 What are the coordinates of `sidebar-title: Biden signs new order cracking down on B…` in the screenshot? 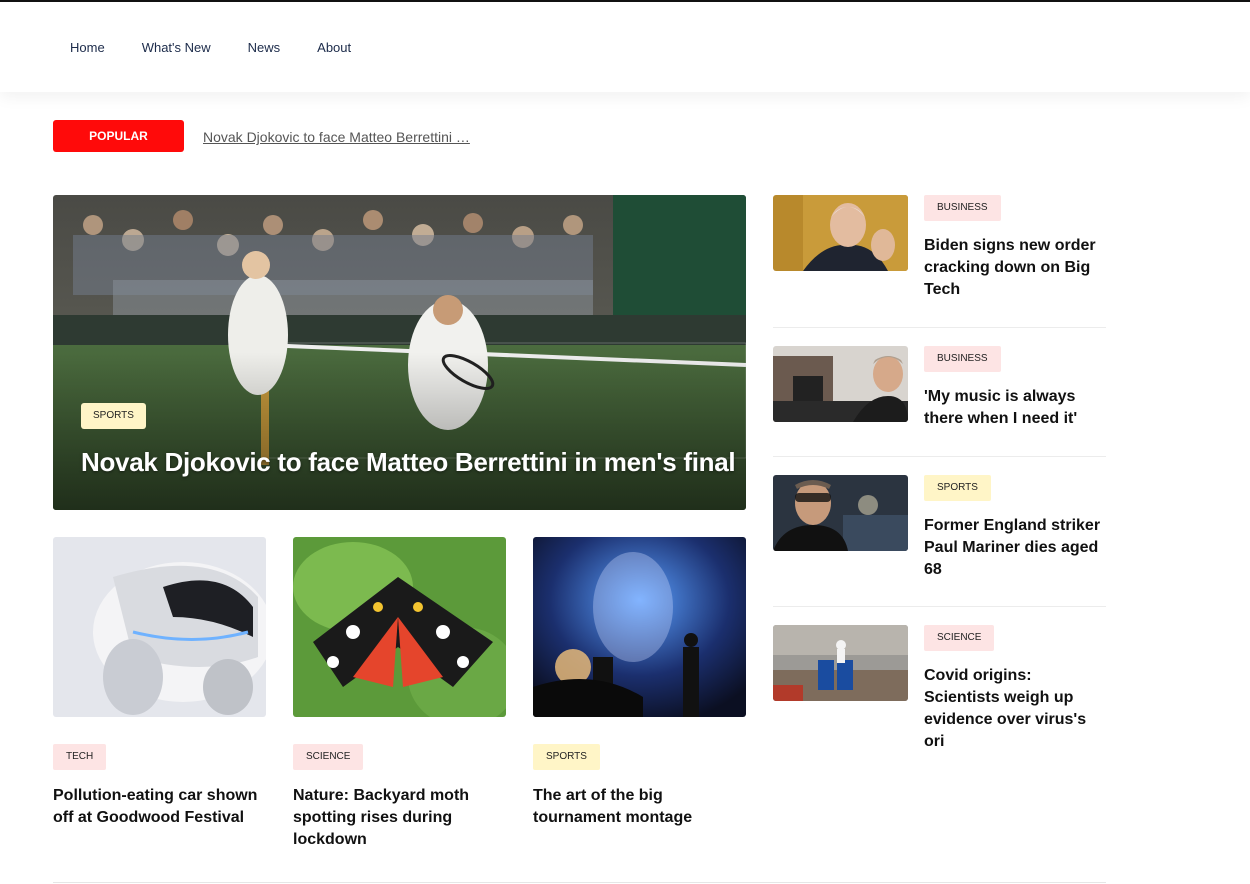 It's located at (1014, 268).